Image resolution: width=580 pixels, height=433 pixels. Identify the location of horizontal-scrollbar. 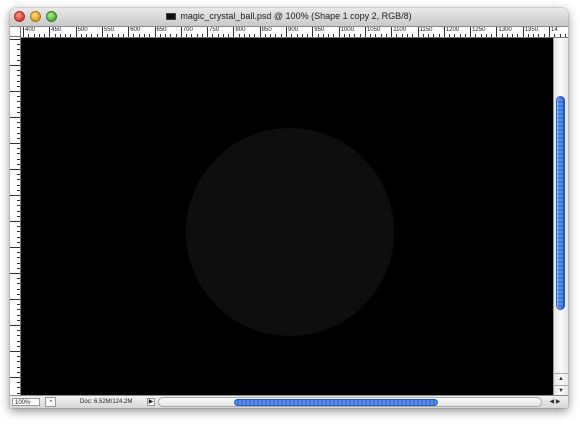
(350, 402).